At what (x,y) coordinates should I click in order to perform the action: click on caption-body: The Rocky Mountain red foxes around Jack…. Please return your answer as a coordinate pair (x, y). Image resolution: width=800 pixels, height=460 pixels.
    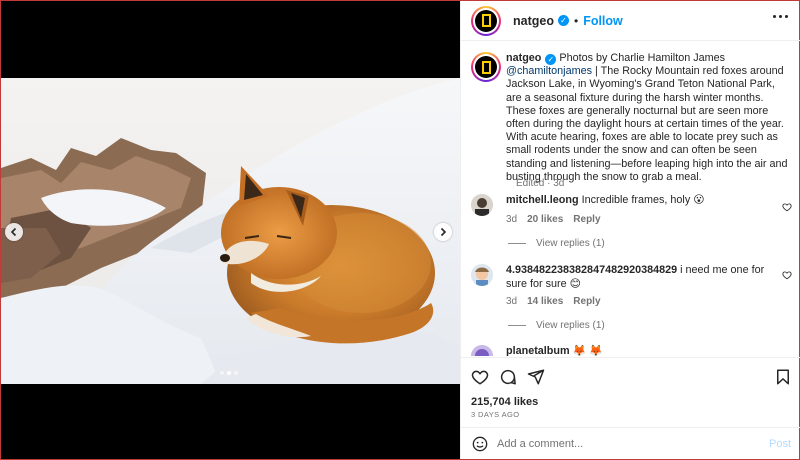
    Looking at the image, I should click on (647, 124).